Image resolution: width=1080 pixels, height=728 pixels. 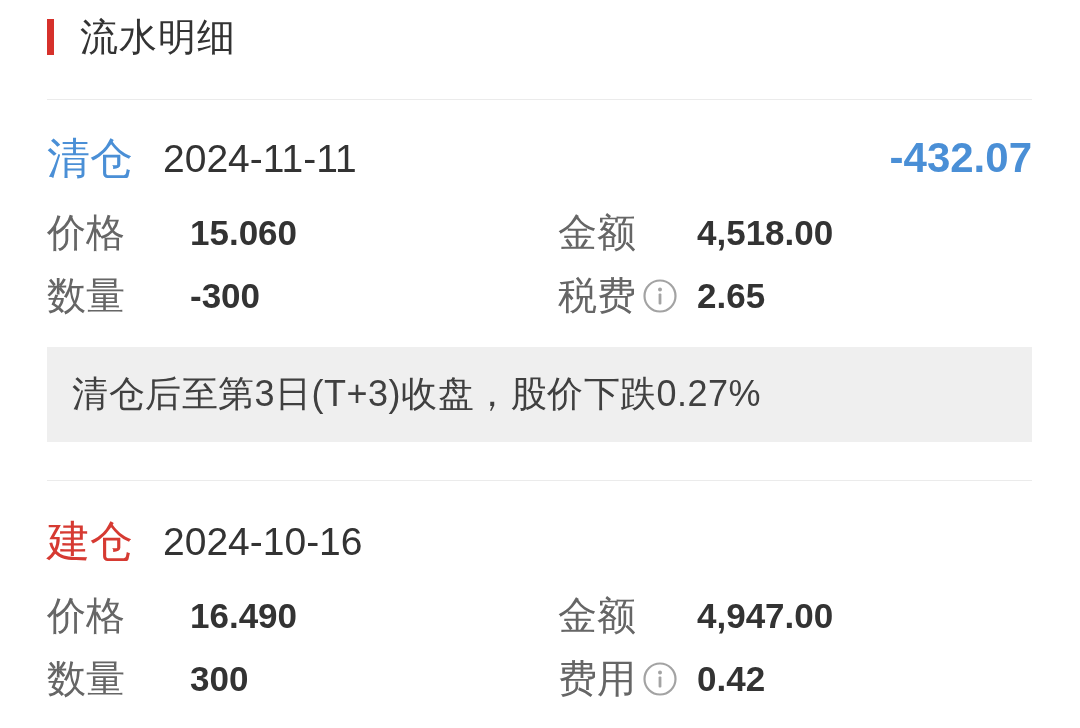 What do you see at coordinates (731, 295) in the screenshot?
I see `field-value: 2.65` at bounding box center [731, 295].